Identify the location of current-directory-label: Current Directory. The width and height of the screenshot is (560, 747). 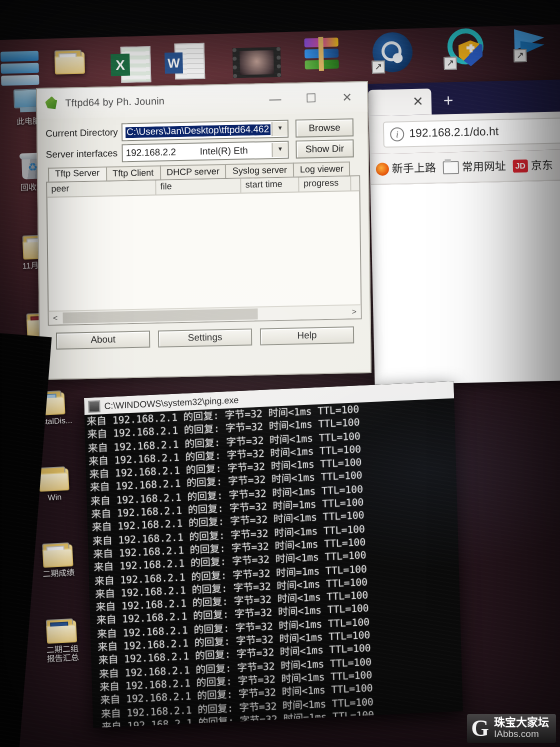
(81, 133).